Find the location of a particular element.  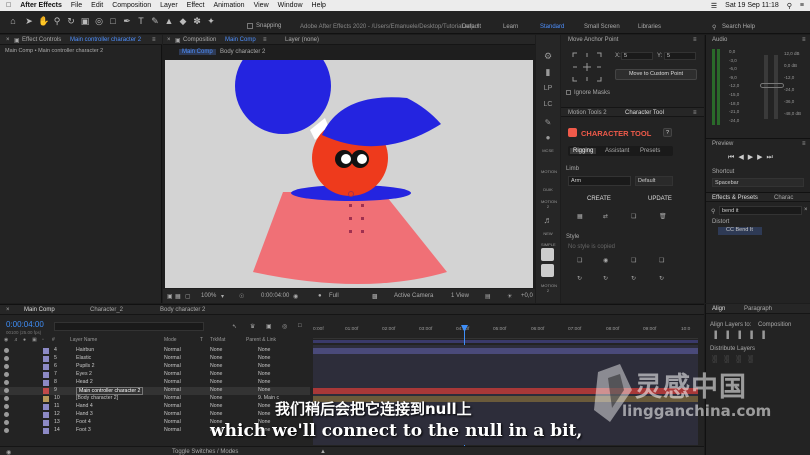

tab-paragraph: Paragraph is located at coordinates (758, 309).